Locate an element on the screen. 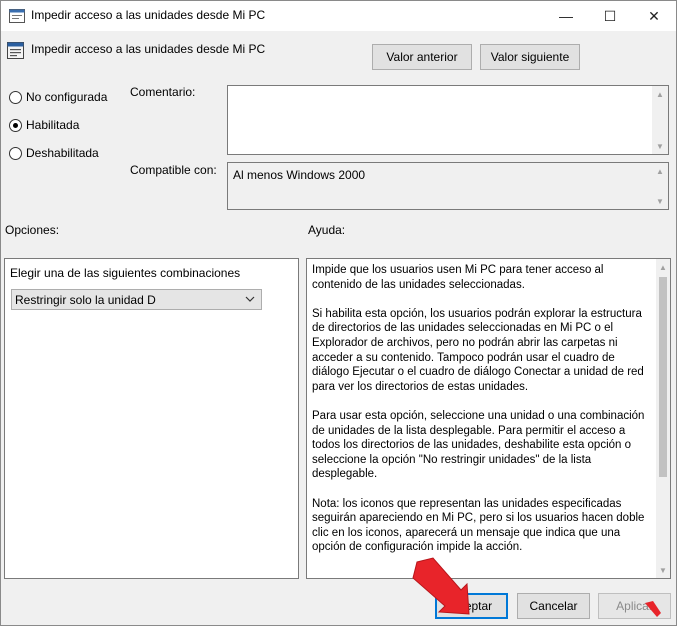  supported-on-value: Al menos Windows 2000 is located at coordinates (299, 175).